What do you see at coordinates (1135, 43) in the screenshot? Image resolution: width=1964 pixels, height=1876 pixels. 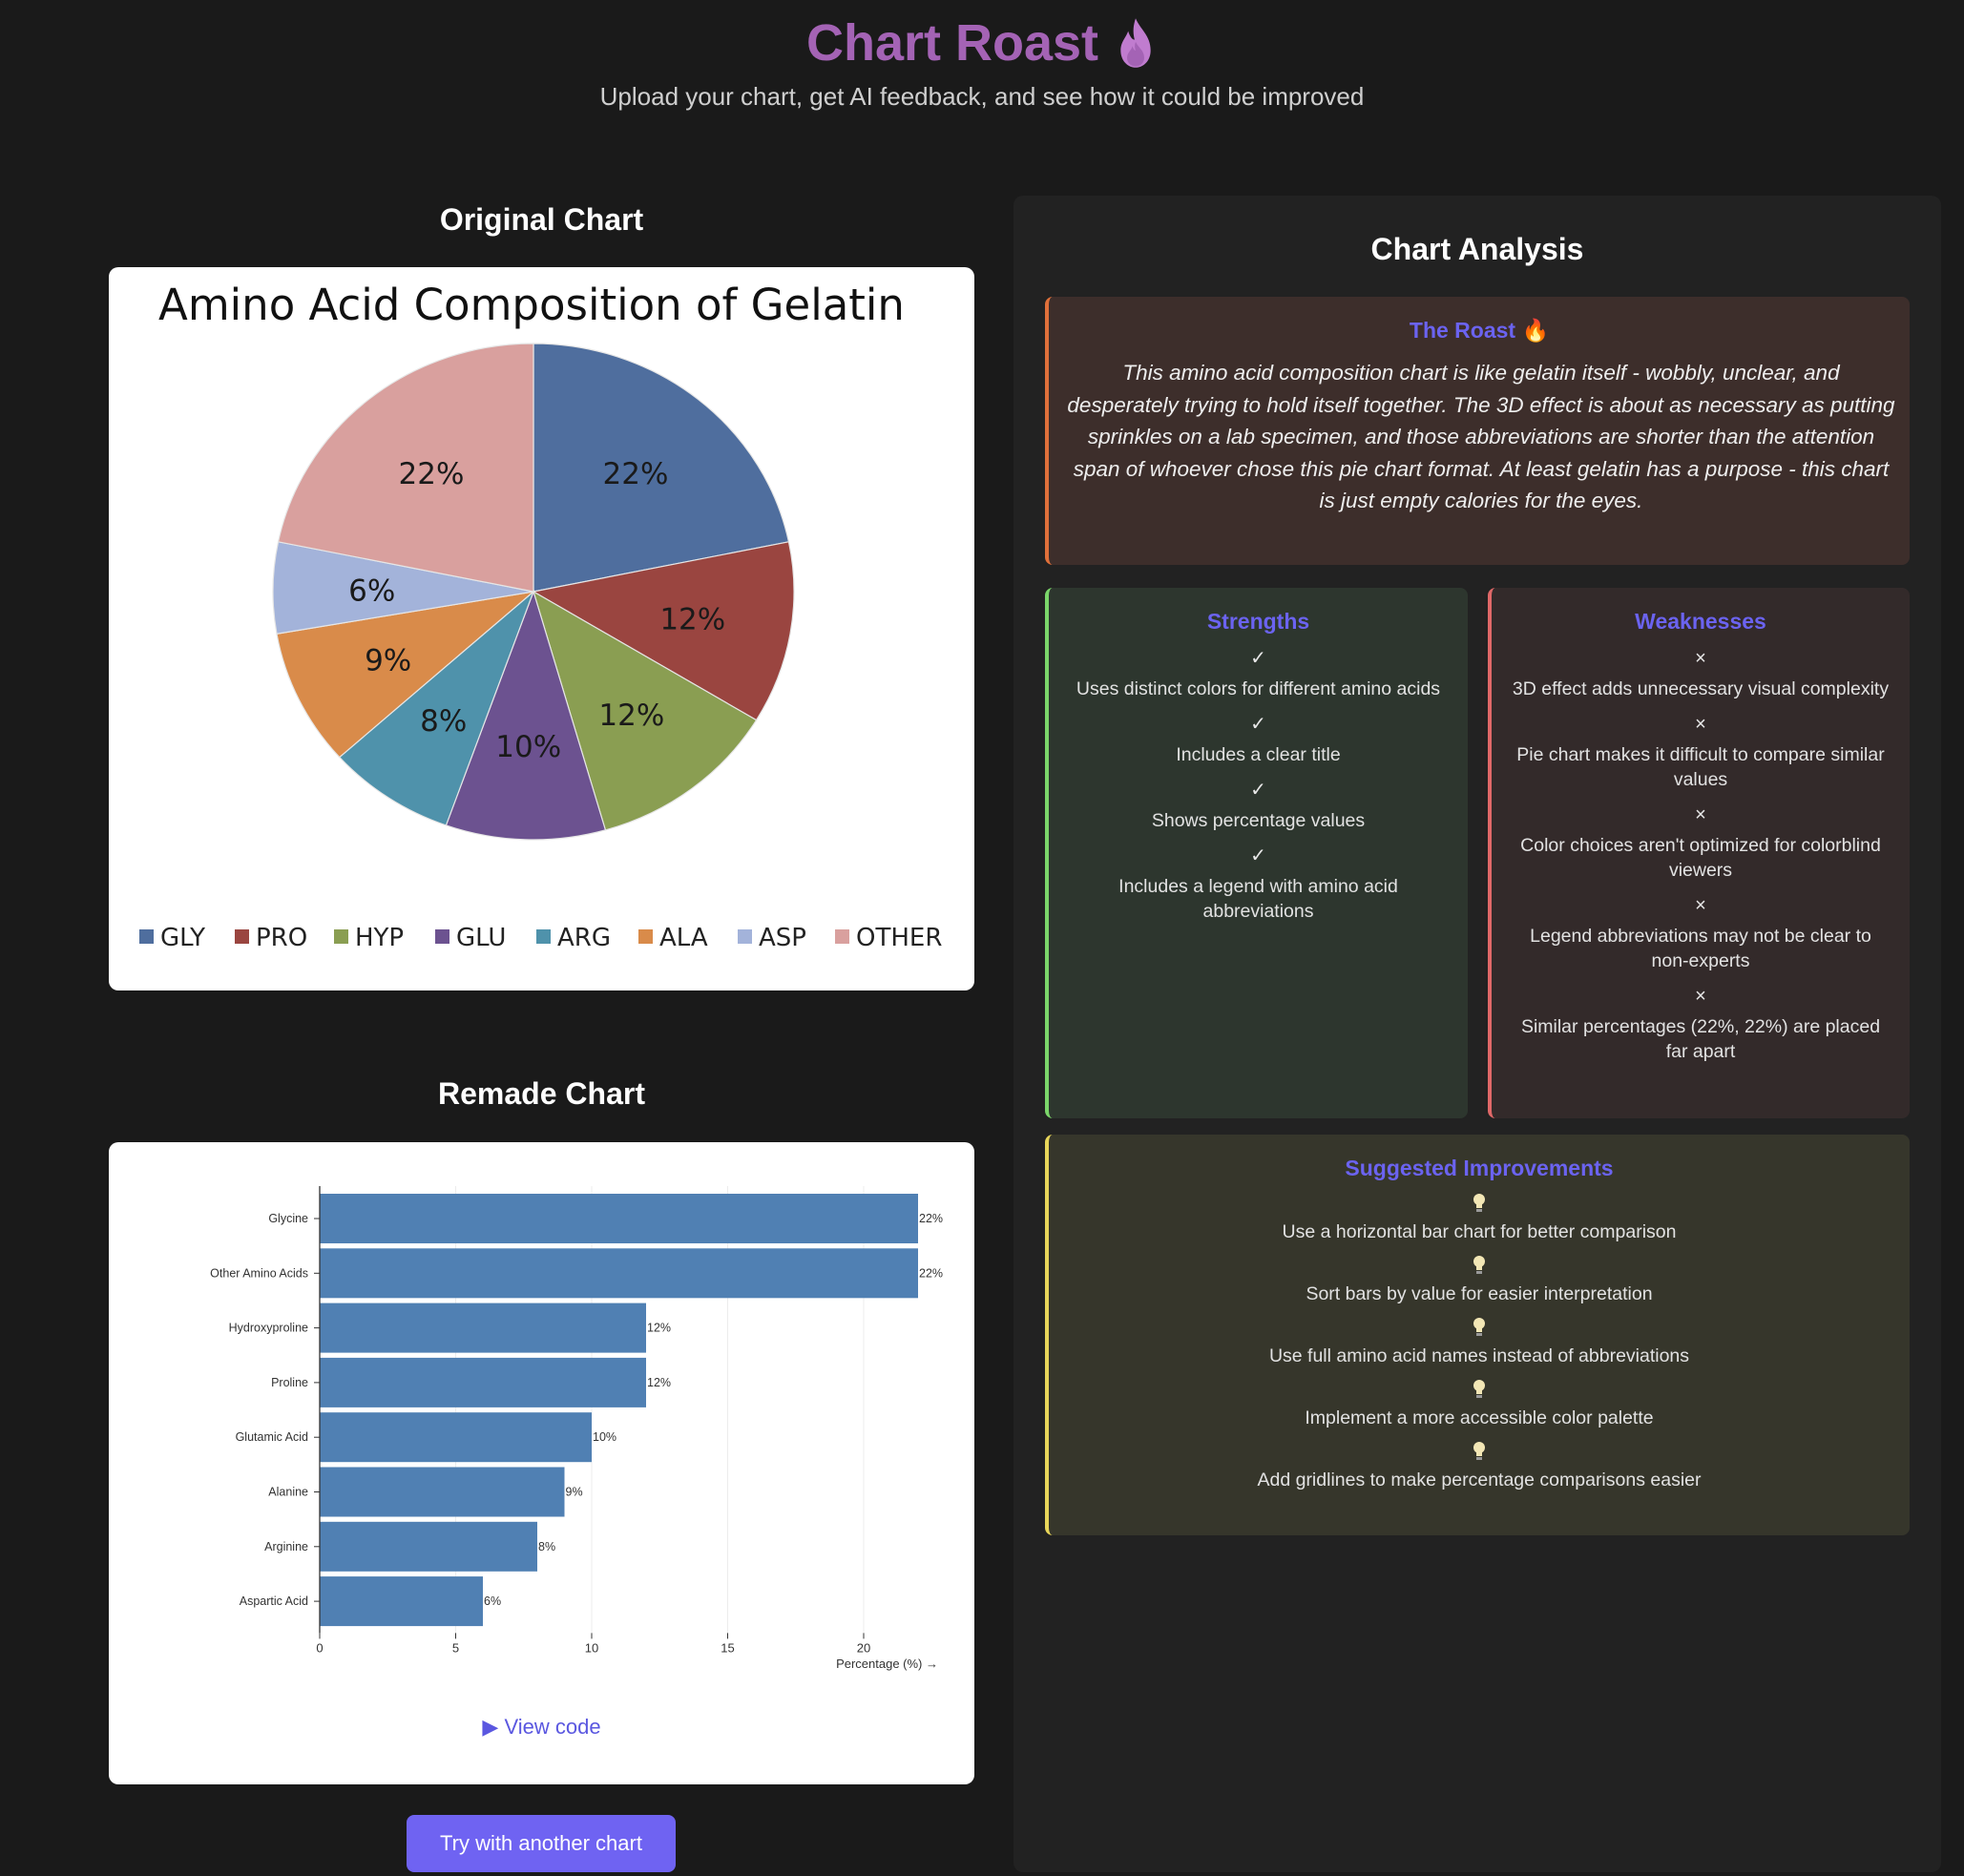 I see `flame-icon` at bounding box center [1135, 43].